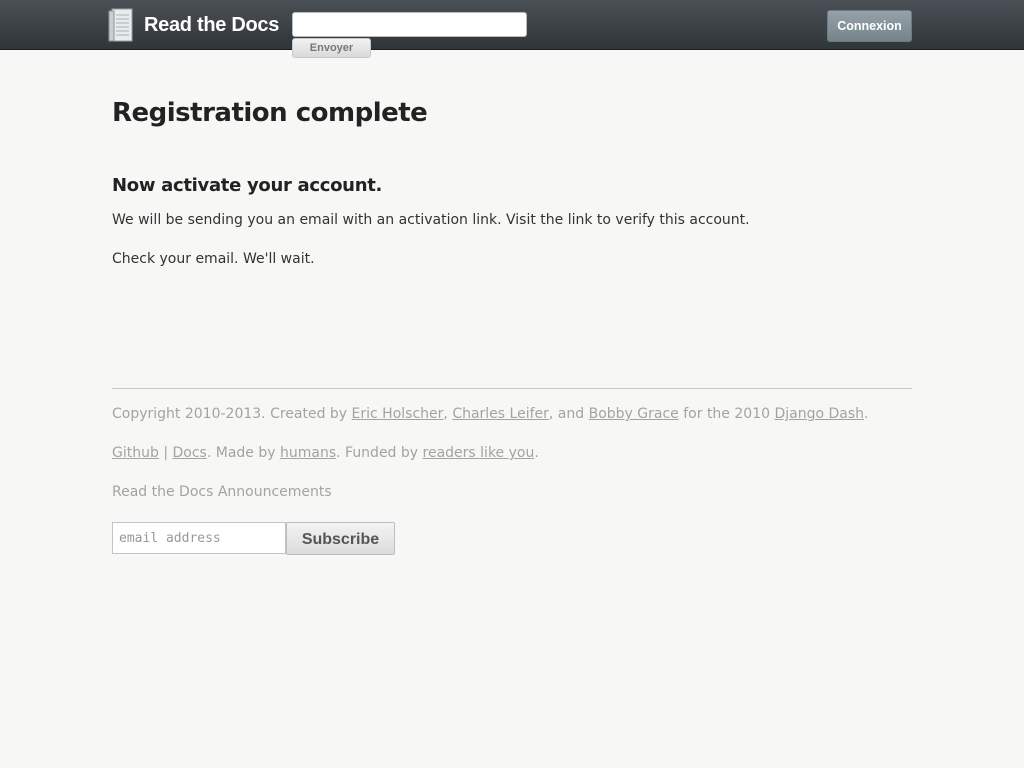 The width and height of the screenshot is (1024, 768). Describe the element at coordinates (866, 414) in the screenshot. I see `copyright-end: .` at that location.